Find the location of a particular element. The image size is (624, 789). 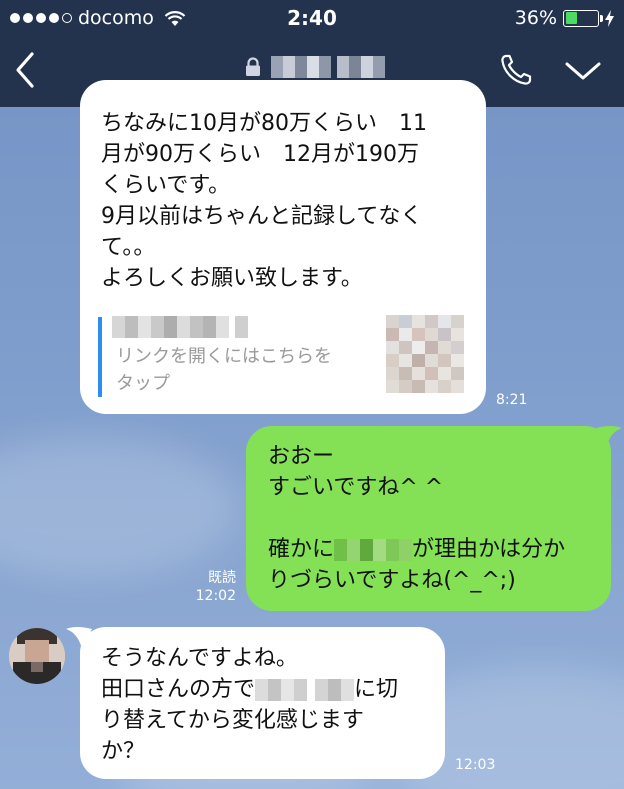

link-title-redacted is located at coordinates (180, 328).